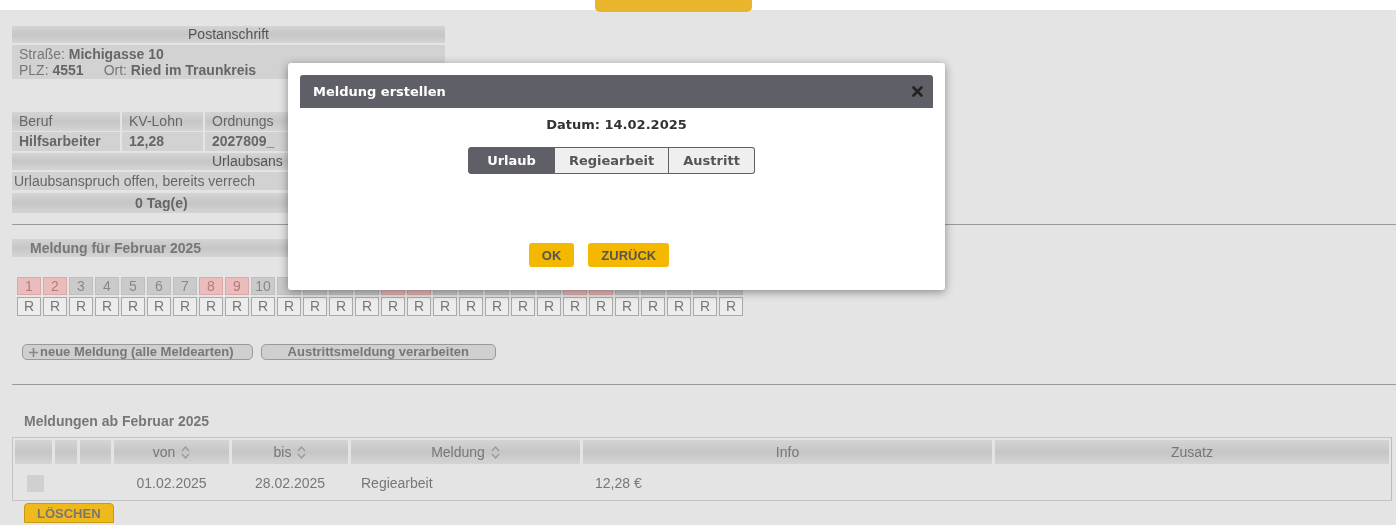 This screenshot has height=525, width=1396. Describe the element at coordinates (511, 160) in the screenshot. I see `type-tab: Urlaub` at that location.